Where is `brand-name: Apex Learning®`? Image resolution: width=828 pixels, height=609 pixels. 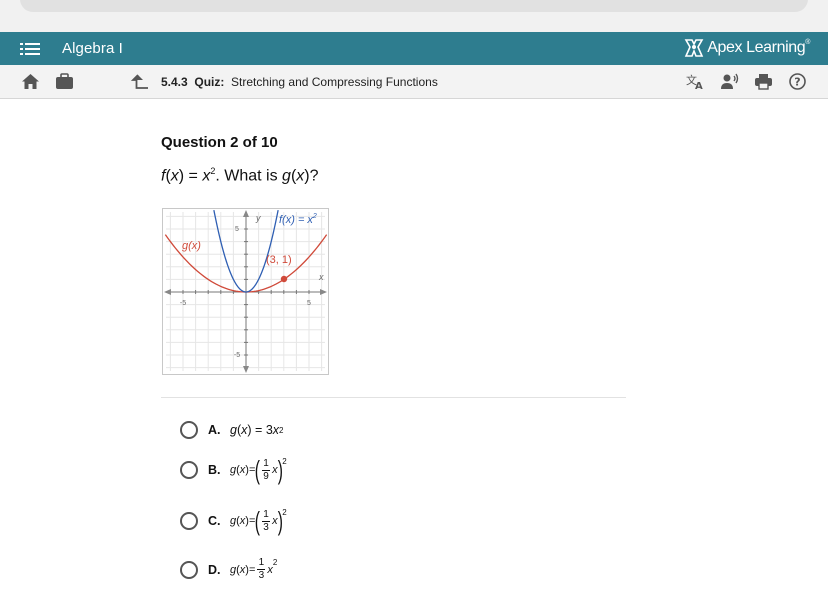 brand-name: Apex Learning® is located at coordinates (758, 47).